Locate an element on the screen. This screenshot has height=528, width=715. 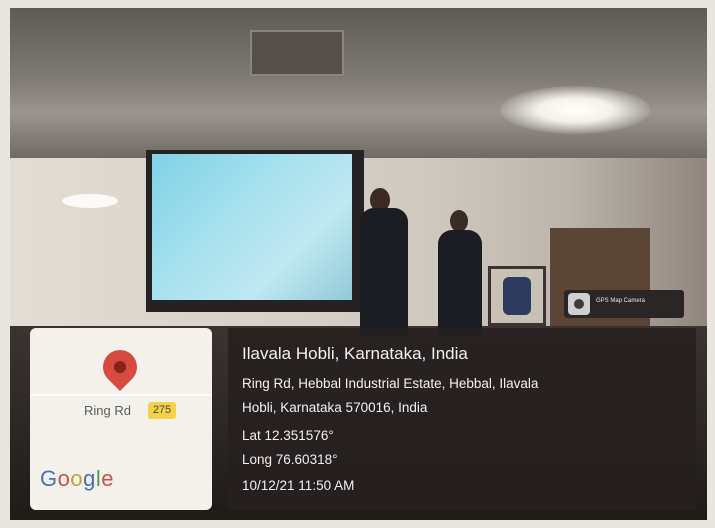
latitude: Lat 12.351576° is located at coordinates (288, 435).